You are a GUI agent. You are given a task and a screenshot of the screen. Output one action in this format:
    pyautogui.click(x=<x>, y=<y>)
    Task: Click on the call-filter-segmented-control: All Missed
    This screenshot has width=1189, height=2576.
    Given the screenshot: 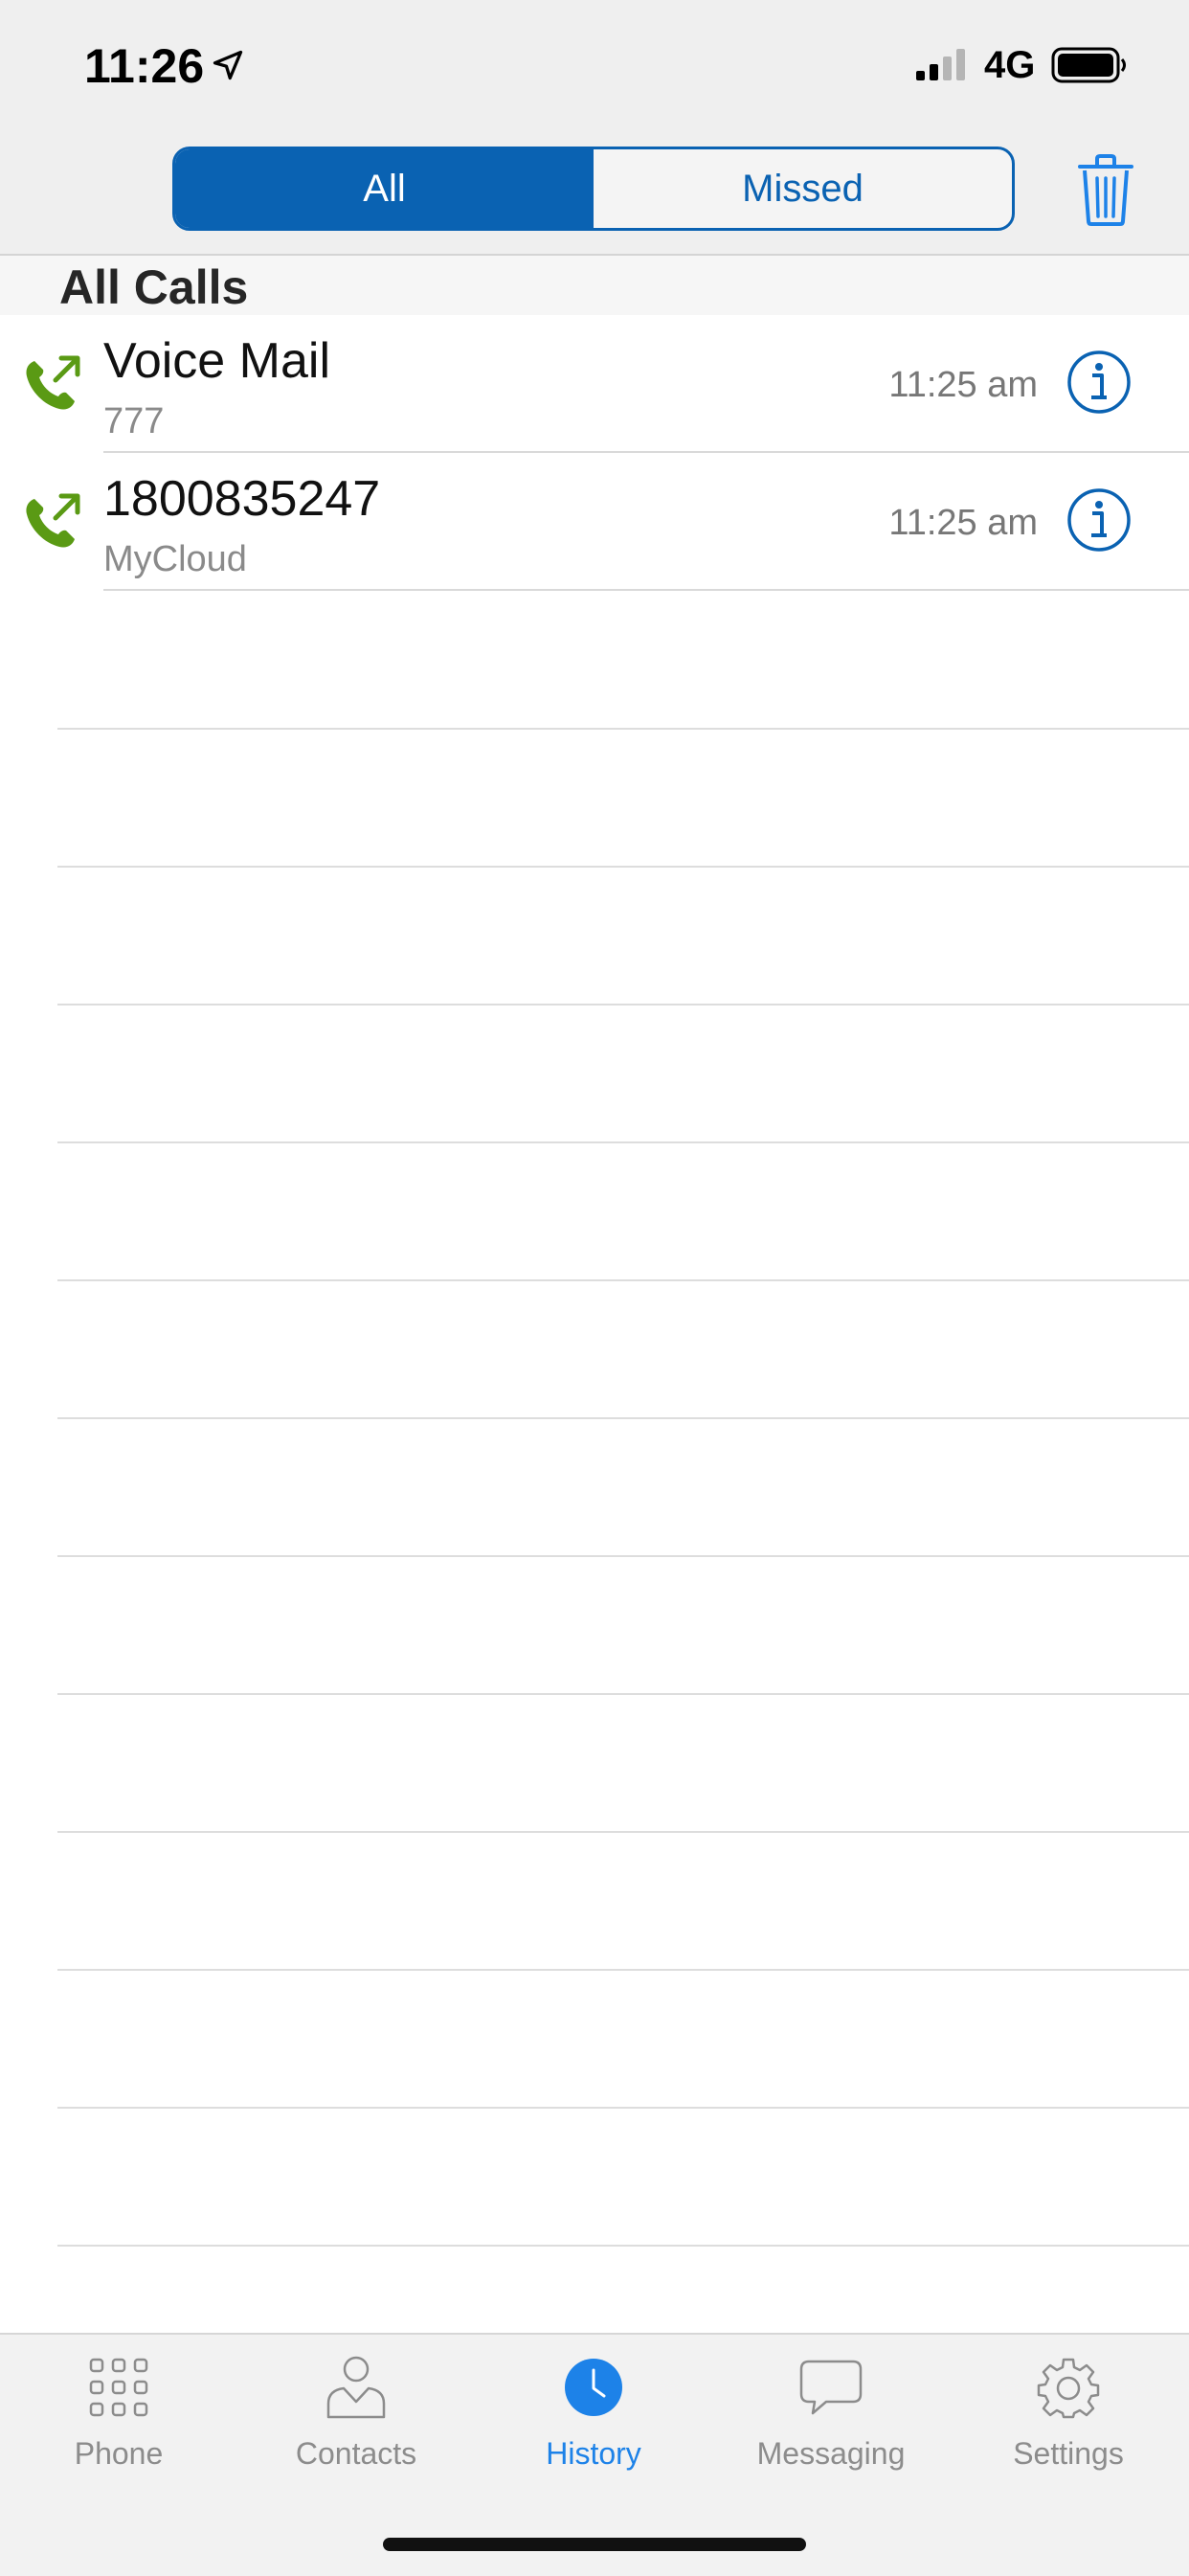 What is the action you would take?
    pyautogui.click(x=593, y=189)
    